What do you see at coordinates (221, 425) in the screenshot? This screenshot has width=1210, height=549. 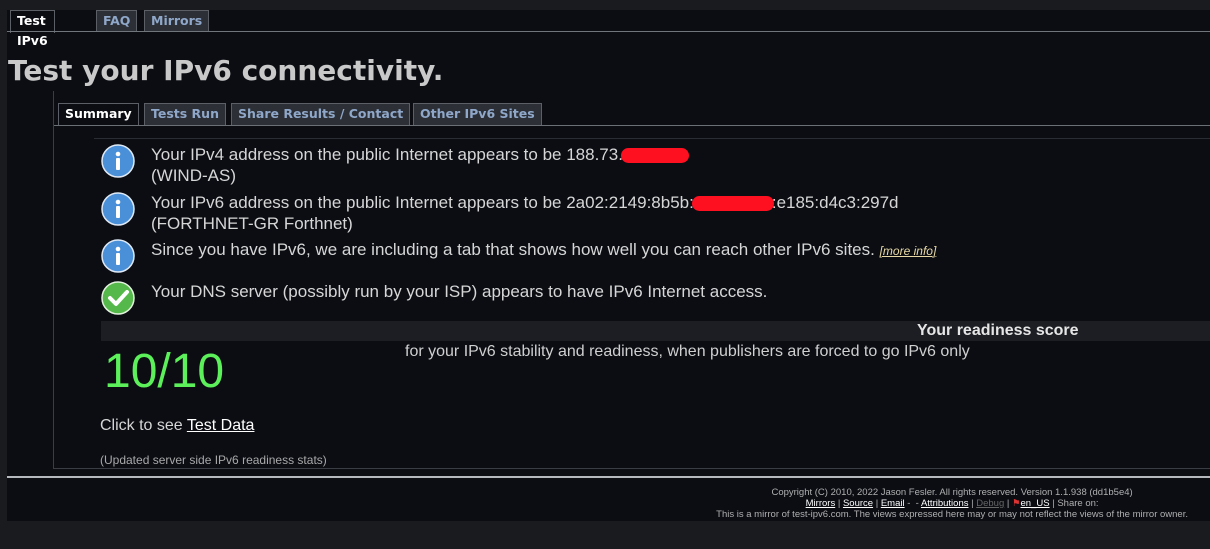 I see `test-data-link: Test Data` at bounding box center [221, 425].